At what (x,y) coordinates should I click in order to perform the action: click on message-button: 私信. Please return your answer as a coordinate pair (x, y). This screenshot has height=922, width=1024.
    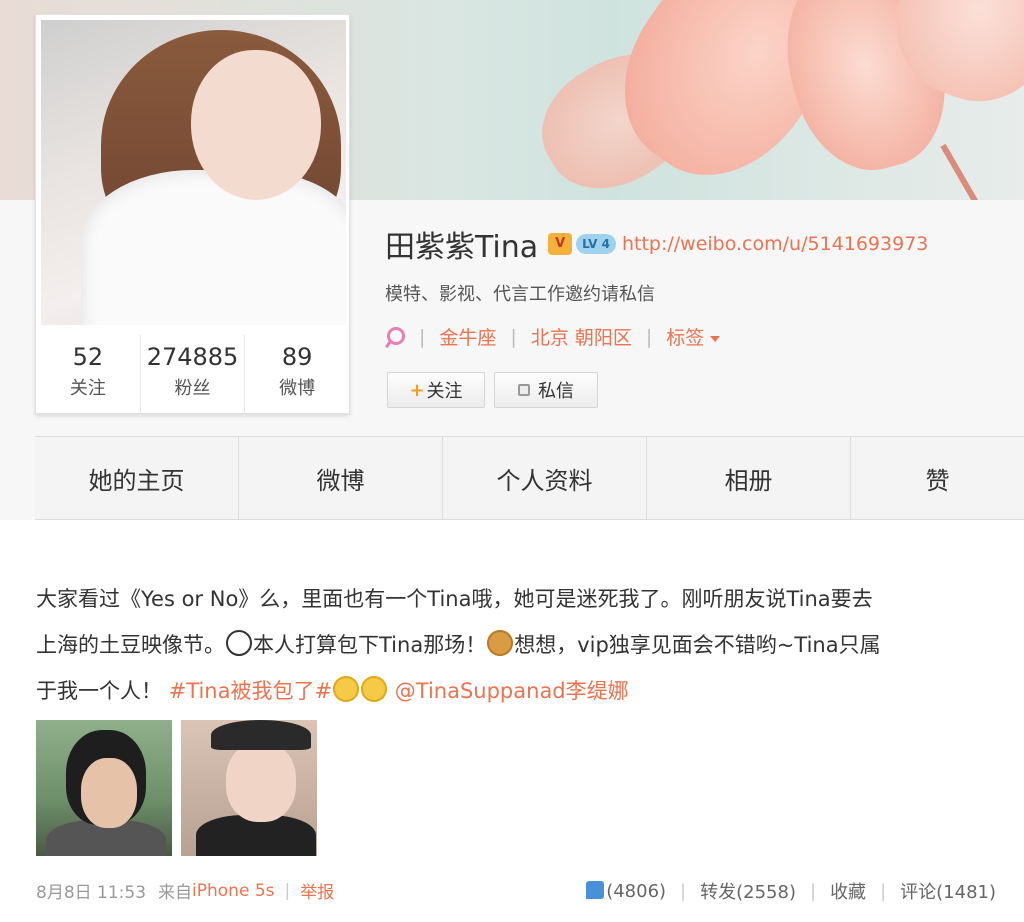
    Looking at the image, I should click on (546, 390).